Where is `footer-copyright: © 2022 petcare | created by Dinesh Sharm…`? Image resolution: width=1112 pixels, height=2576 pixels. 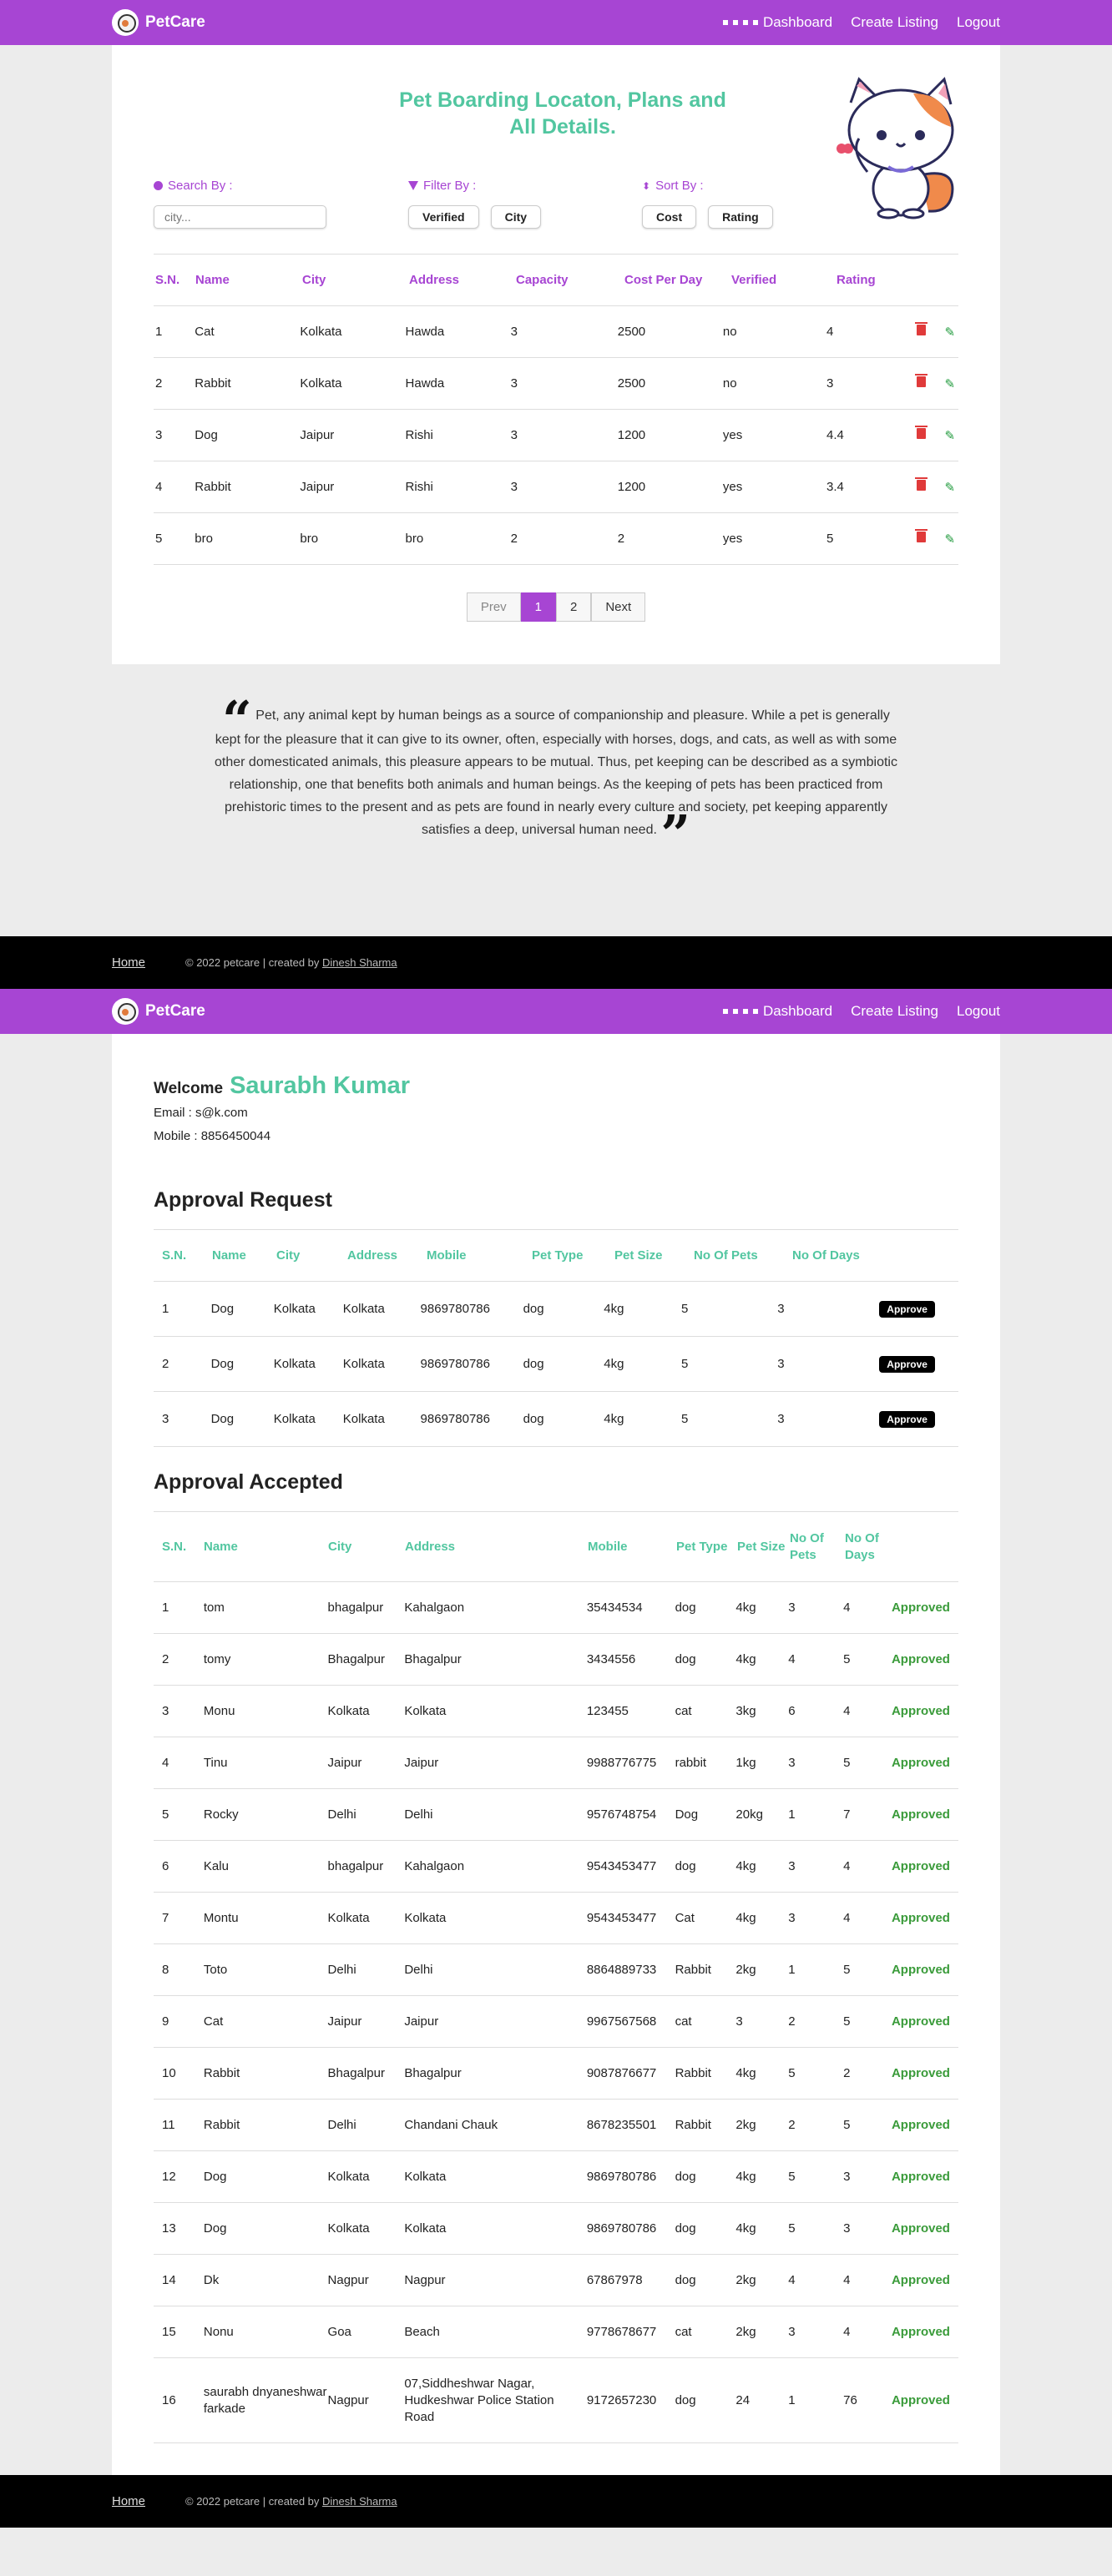
footer-copyright: © 2022 petcare | created by Dinesh Sharm… is located at coordinates (291, 963).